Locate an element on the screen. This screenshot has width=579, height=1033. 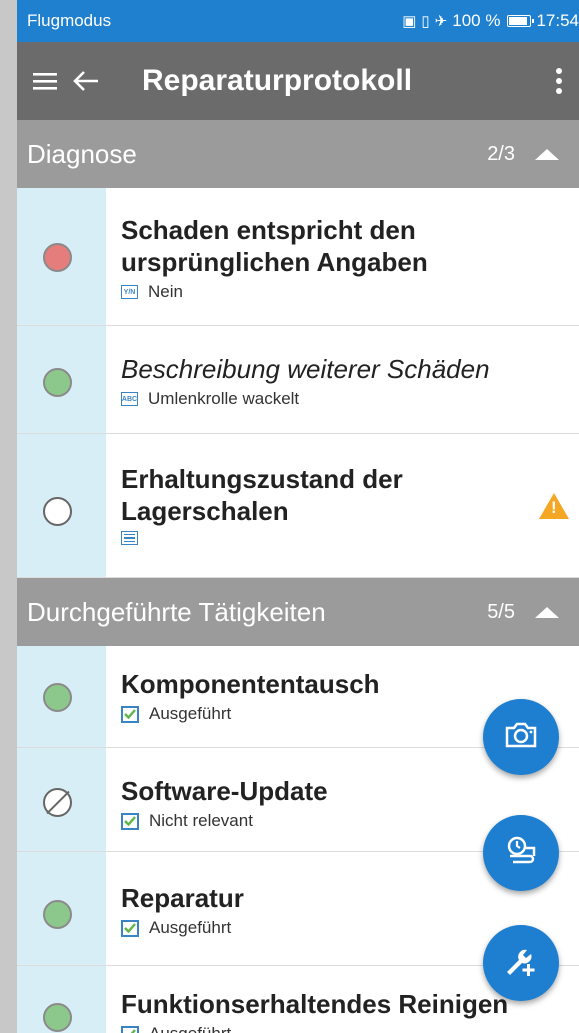
nfc-icon: ▣ is located at coordinates (409, 21).